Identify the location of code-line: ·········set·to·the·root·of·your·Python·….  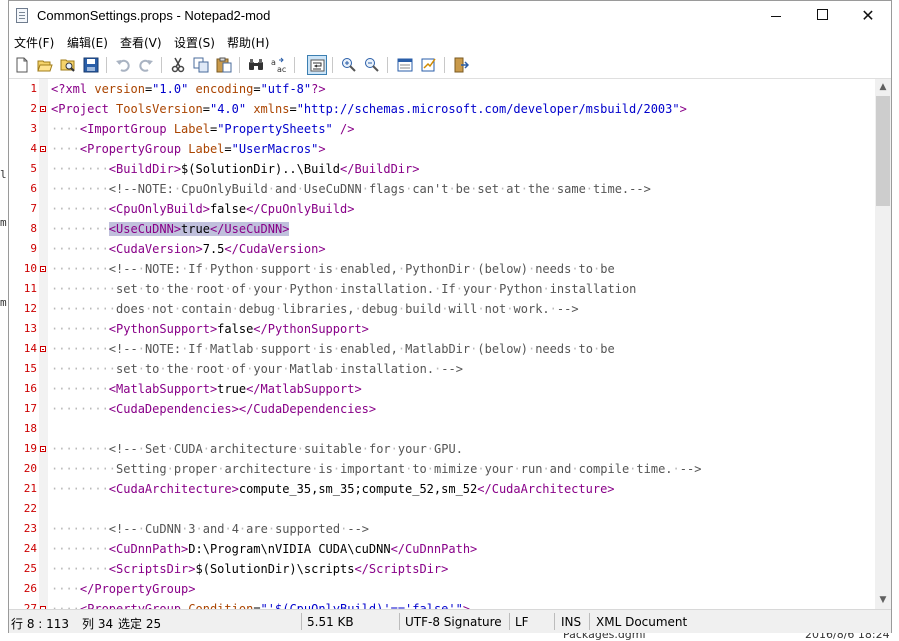
(343, 289).